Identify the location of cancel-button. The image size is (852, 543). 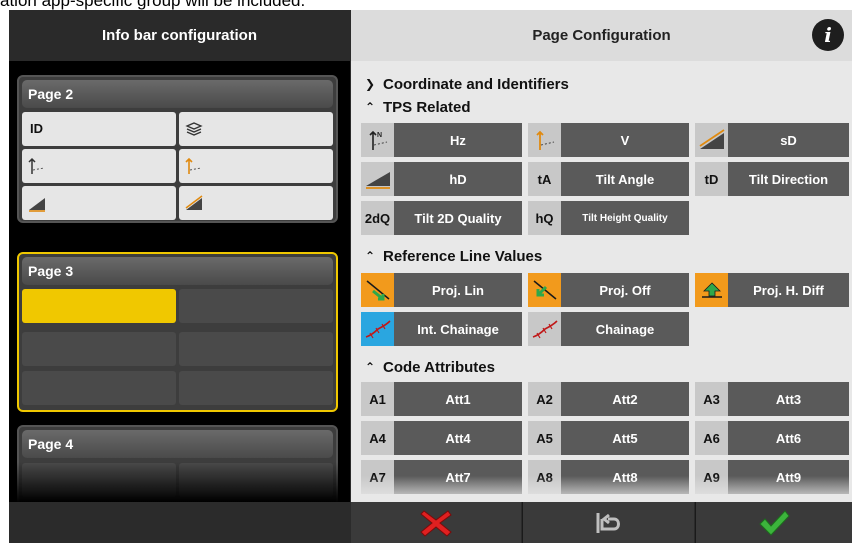
(436, 522).